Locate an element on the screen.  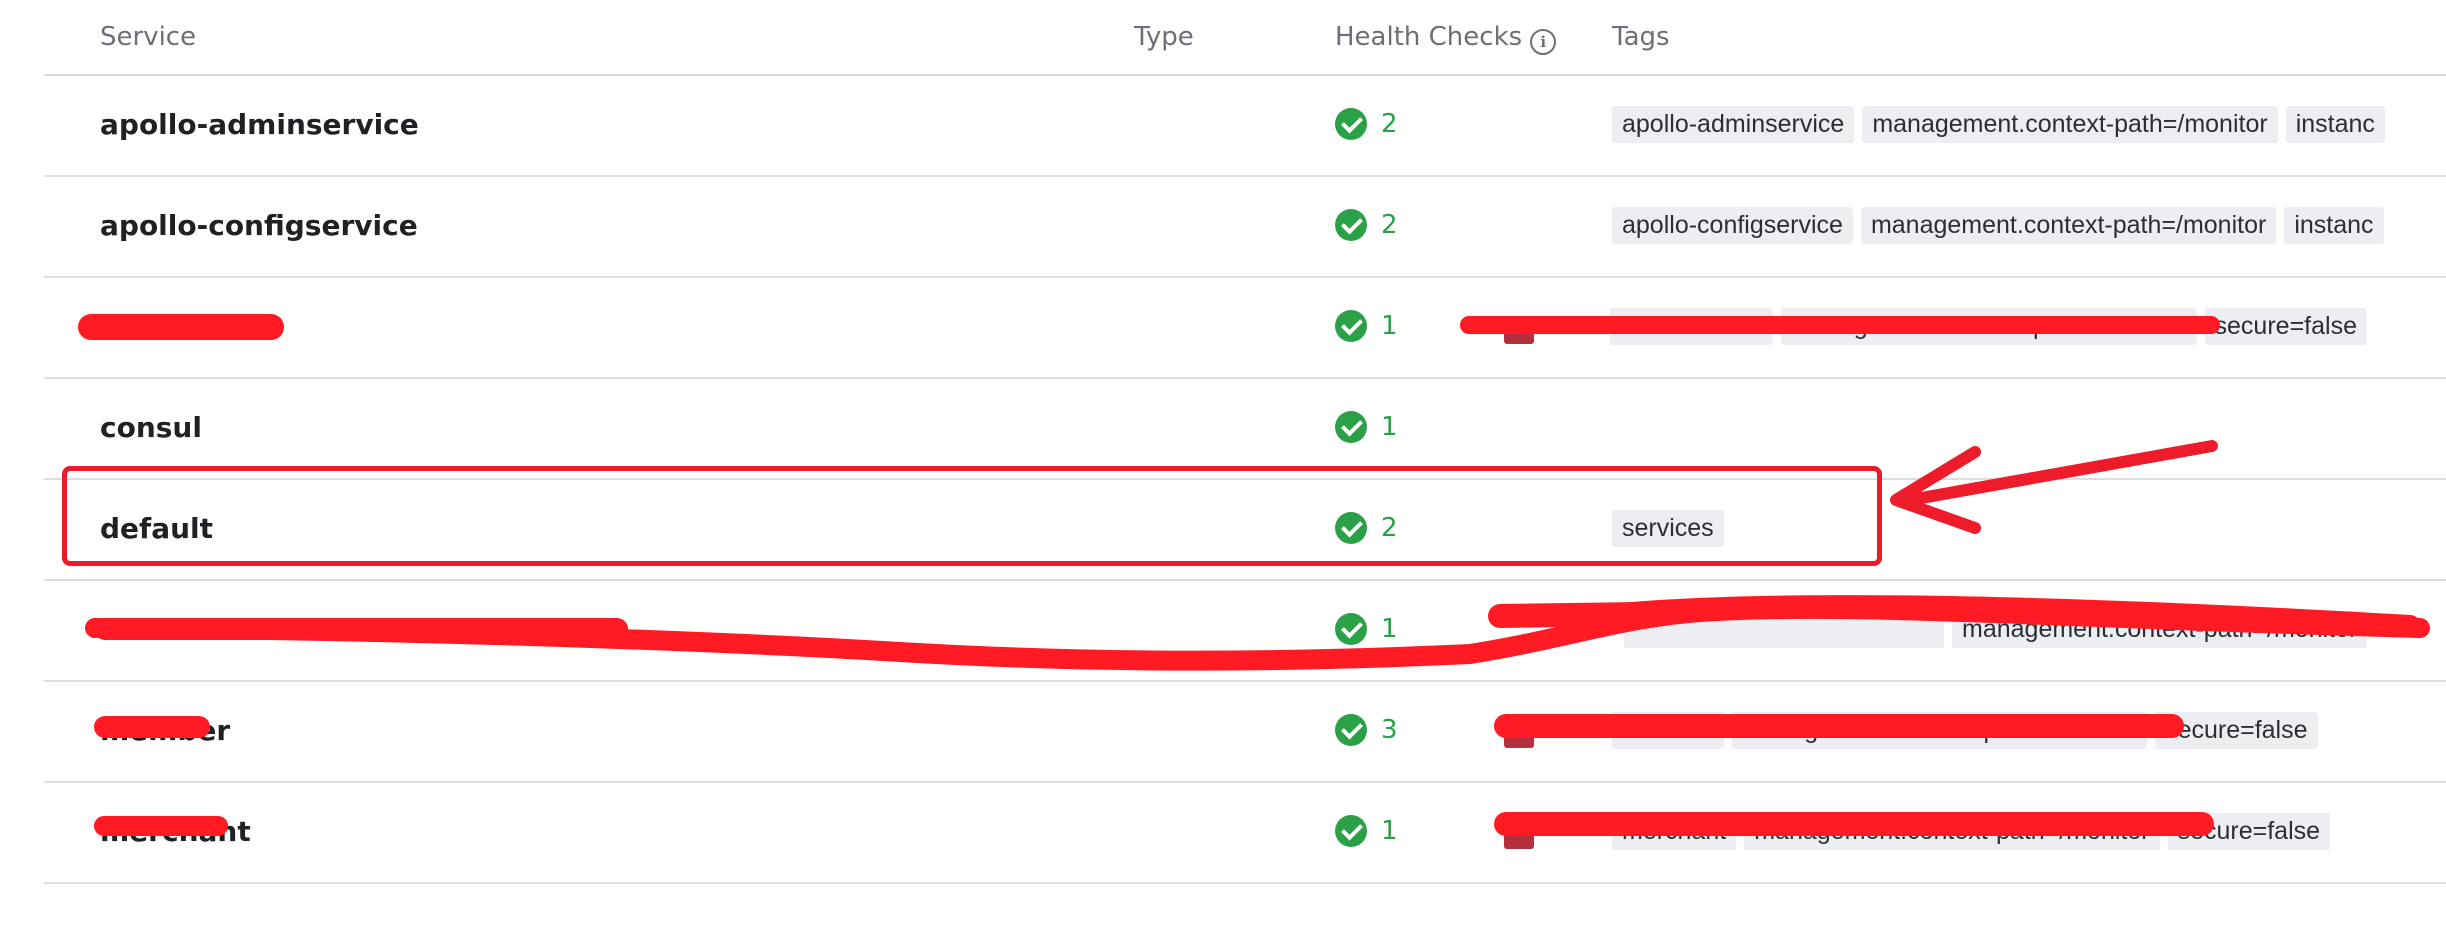
arrow-shaft is located at coordinates (2061, 473).